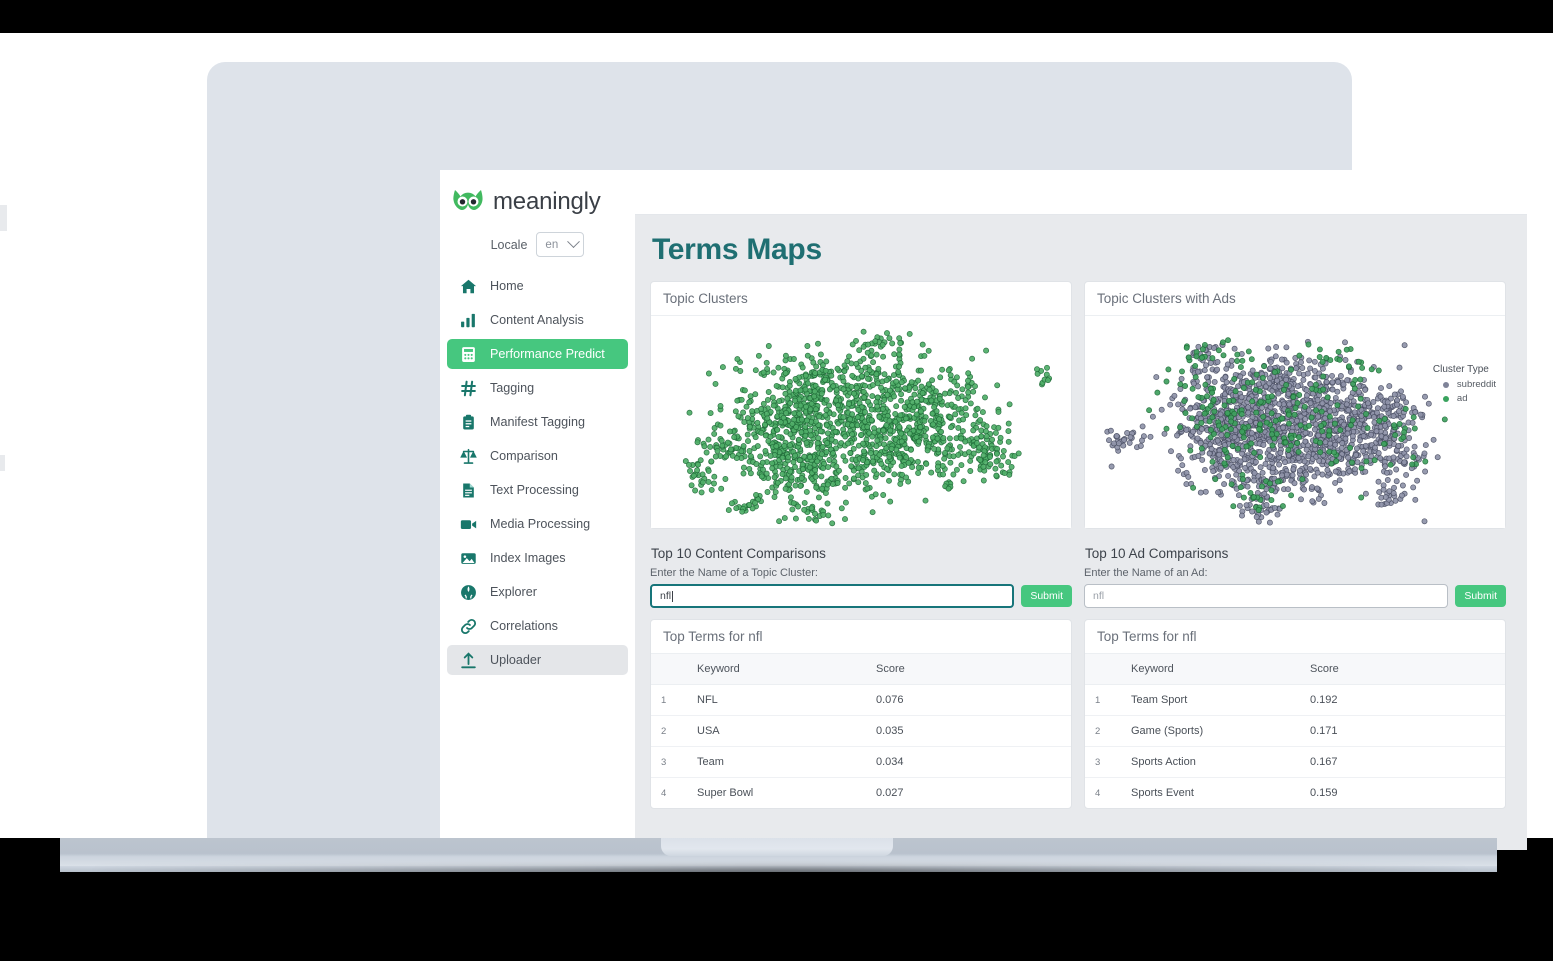 The image size is (1553, 961). I want to click on sidebar-item-label: Performance Predict, so click(547, 354).